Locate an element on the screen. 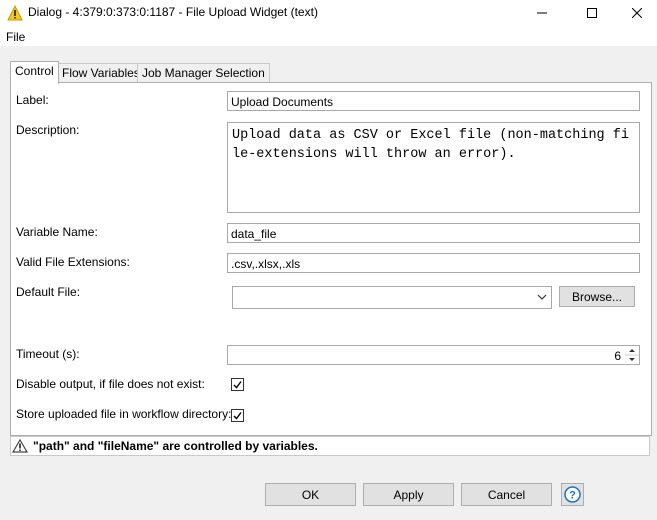 This screenshot has width=657, height=520. close-icon is located at coordinates (637, 13).